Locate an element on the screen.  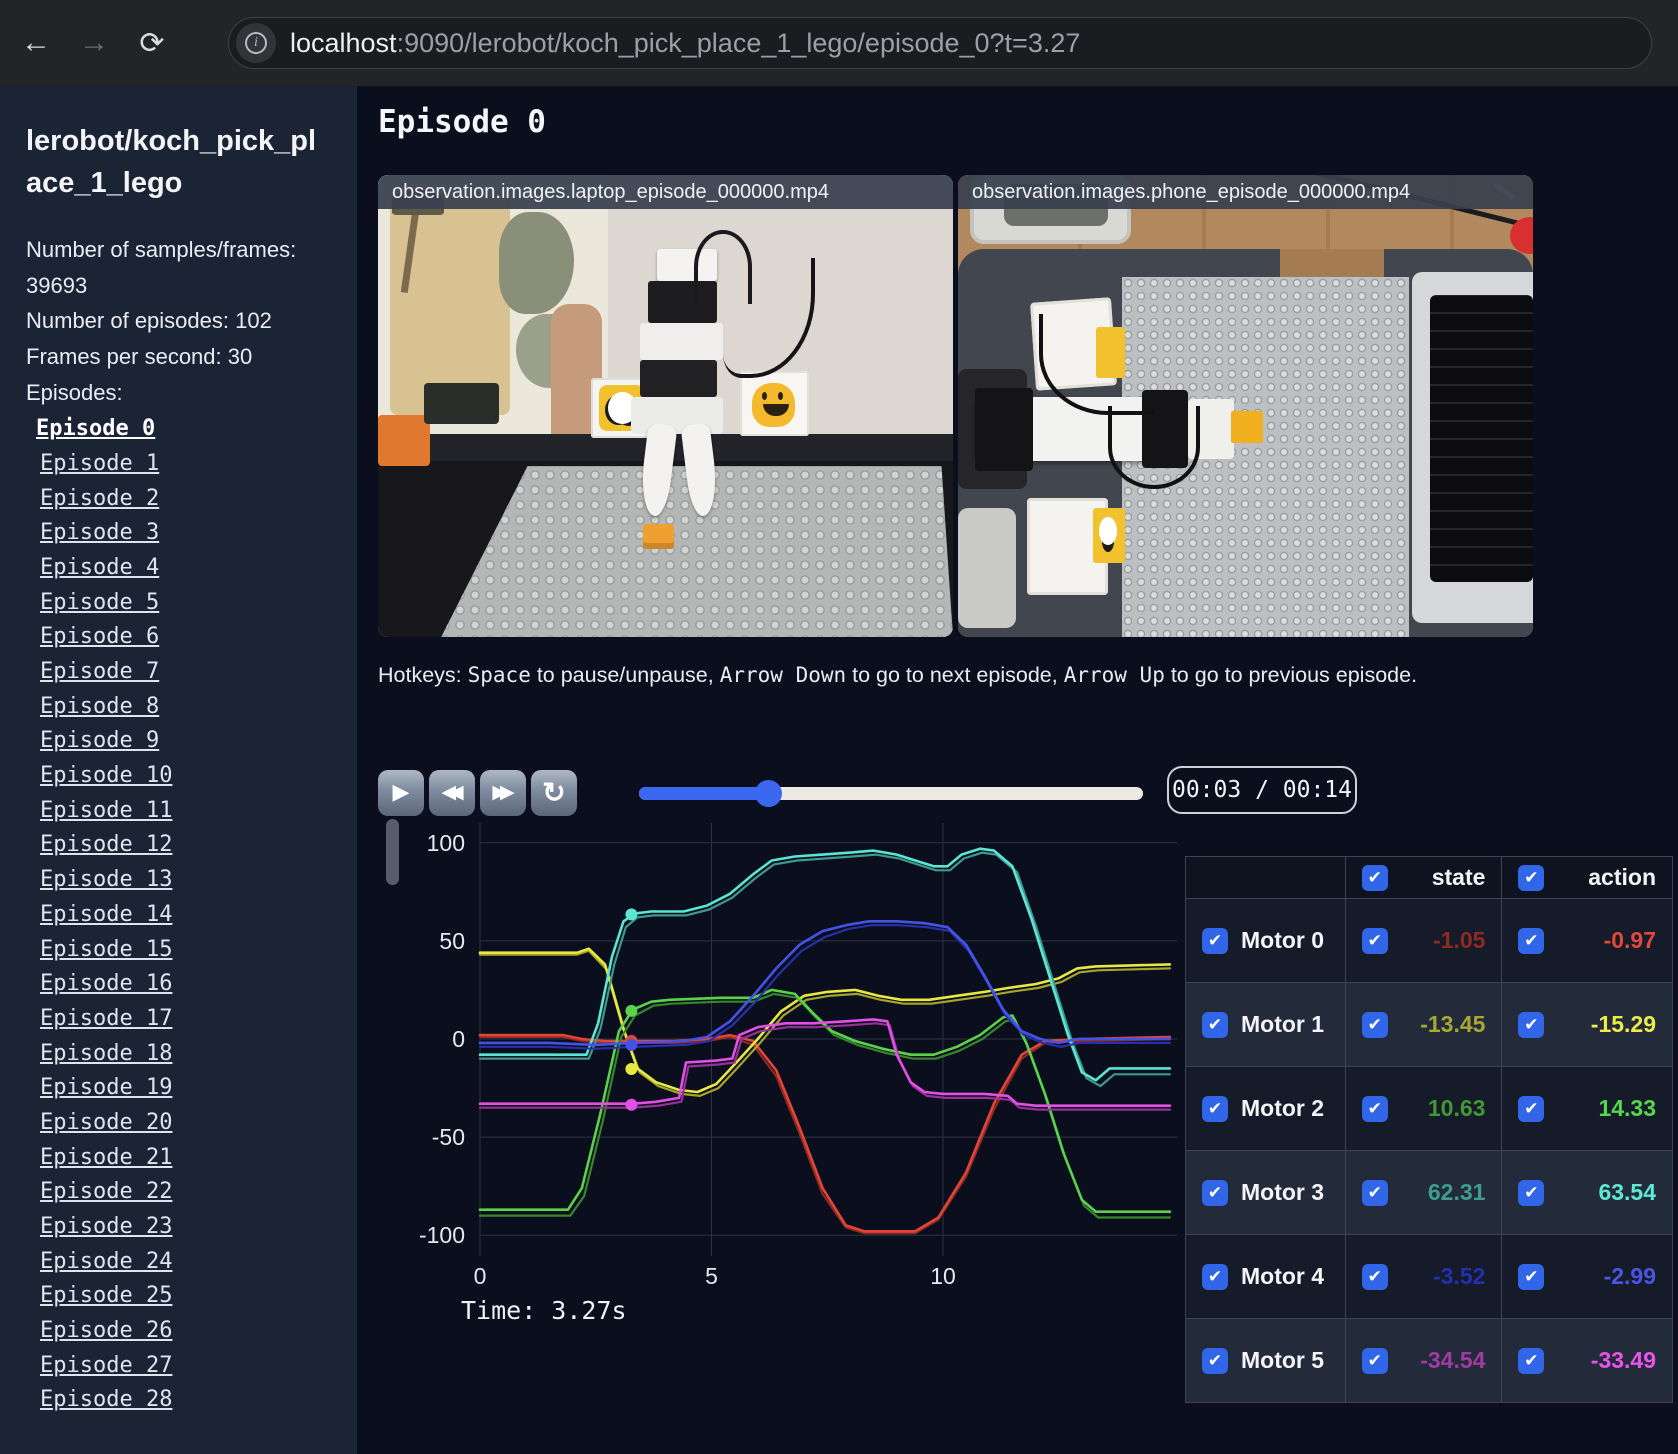
hotkey-key: Arrow Down is located at coordinates (783, 675).